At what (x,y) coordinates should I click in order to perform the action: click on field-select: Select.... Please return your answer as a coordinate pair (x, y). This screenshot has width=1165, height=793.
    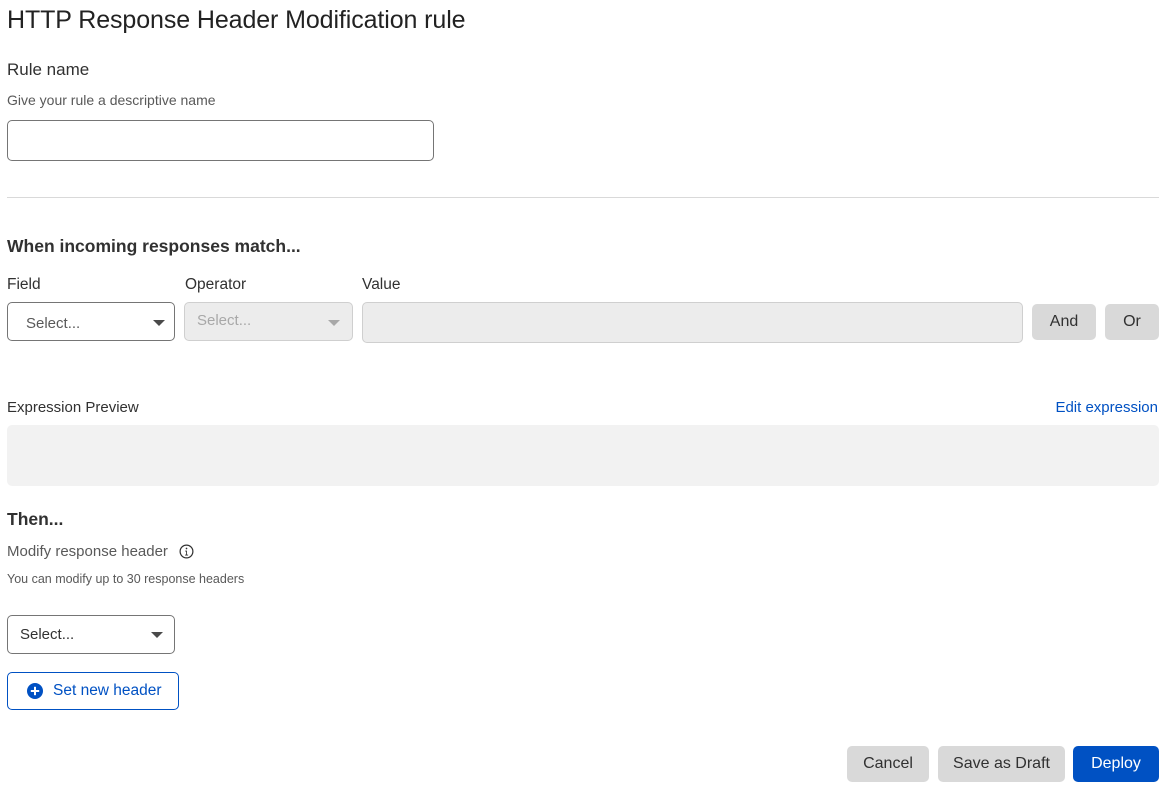
    Looking at the image, I should click on (91, 321).